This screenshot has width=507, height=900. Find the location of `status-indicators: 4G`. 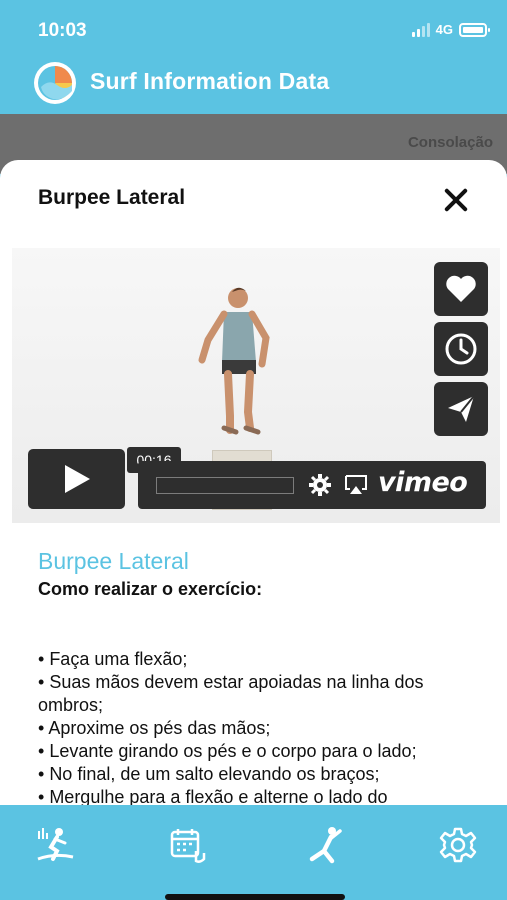

status-indicators: 4G is located at coordinates (450, 29).